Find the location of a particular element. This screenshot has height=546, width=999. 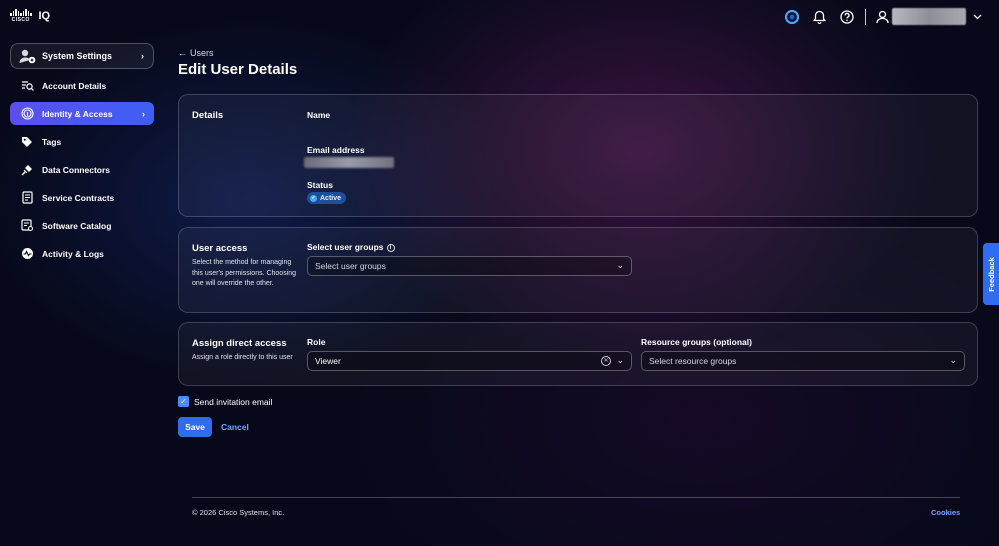

email-redacted is located at coordinates (349, 162).